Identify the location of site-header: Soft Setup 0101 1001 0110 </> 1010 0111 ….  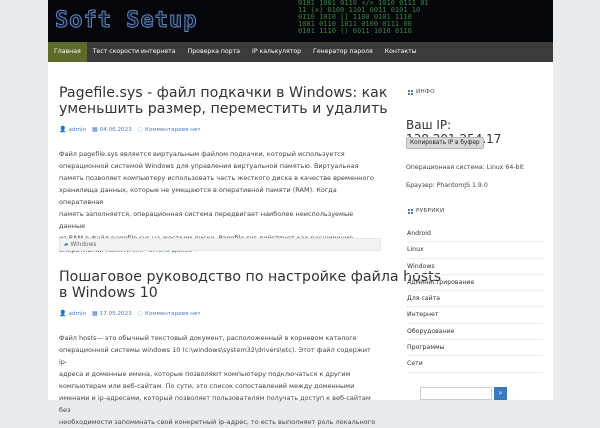
(300, 21).